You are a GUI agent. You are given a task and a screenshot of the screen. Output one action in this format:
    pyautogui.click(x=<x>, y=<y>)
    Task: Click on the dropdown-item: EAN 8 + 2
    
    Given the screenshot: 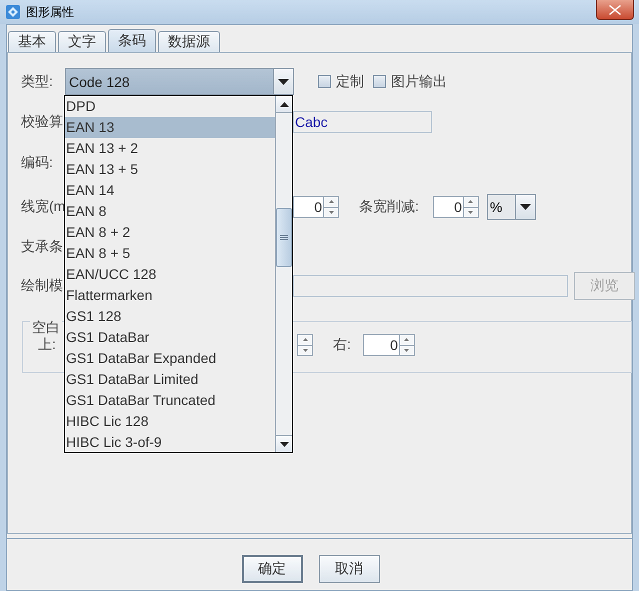 What is the action you would take?
    pyautogui.click(x=170, y=232)
    